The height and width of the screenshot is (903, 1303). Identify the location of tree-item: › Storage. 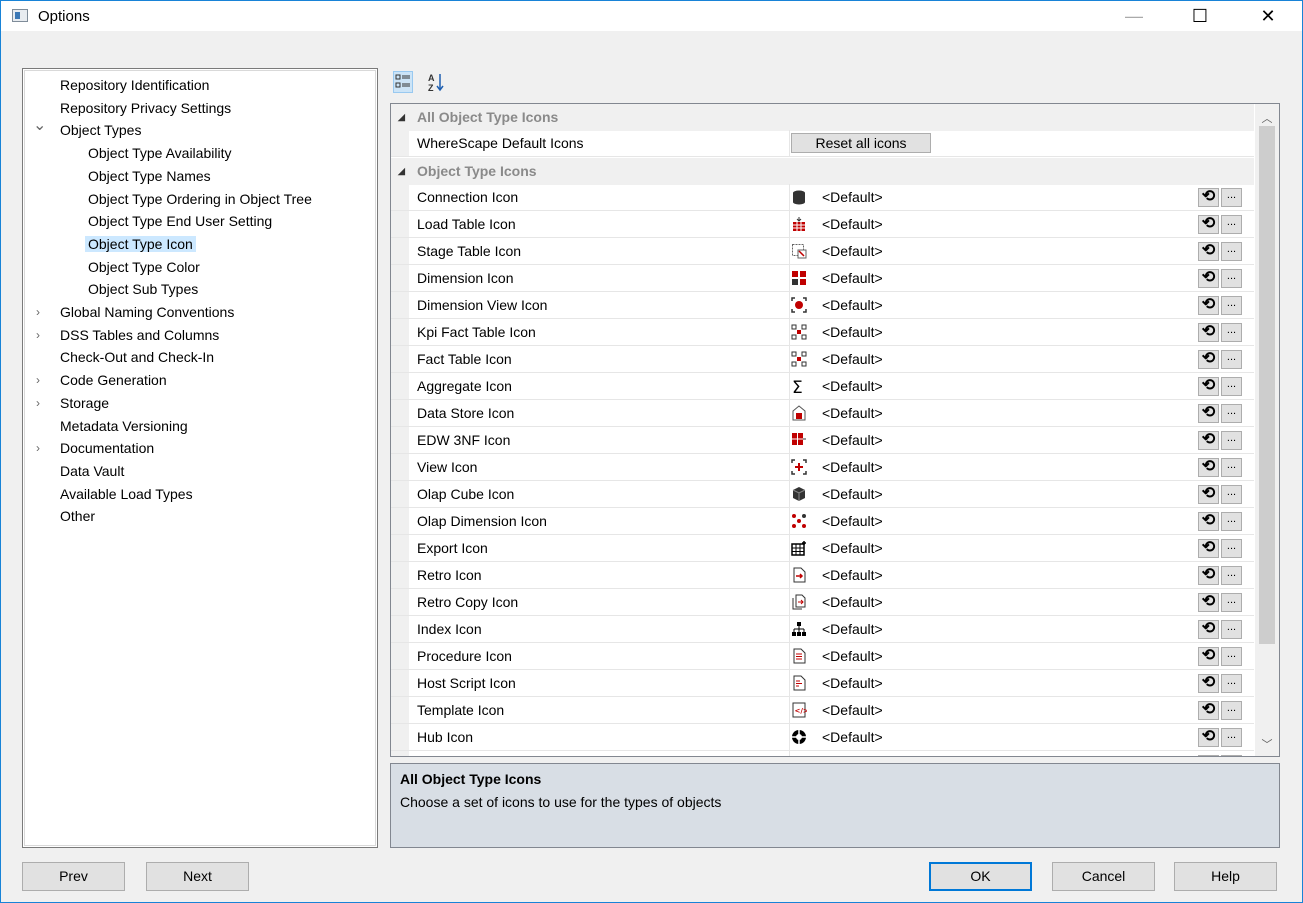
(74, 403).